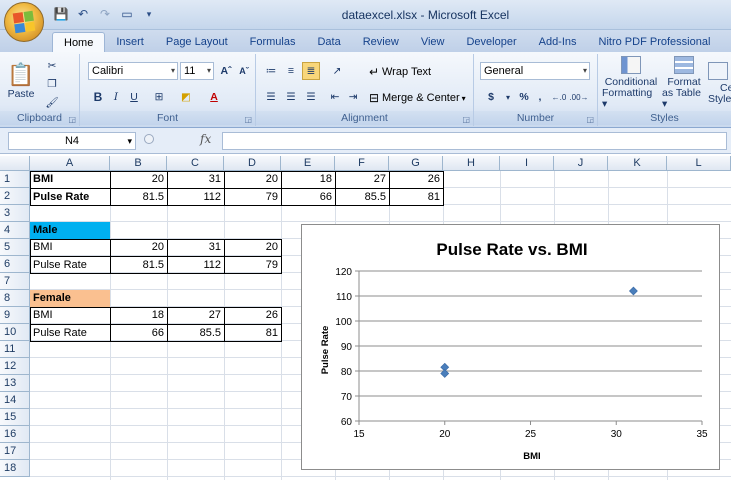  What do you see at coordinates (195, 265) in the screenshot?
I see `cell-c6: 112` at bounding box center [195, 265].